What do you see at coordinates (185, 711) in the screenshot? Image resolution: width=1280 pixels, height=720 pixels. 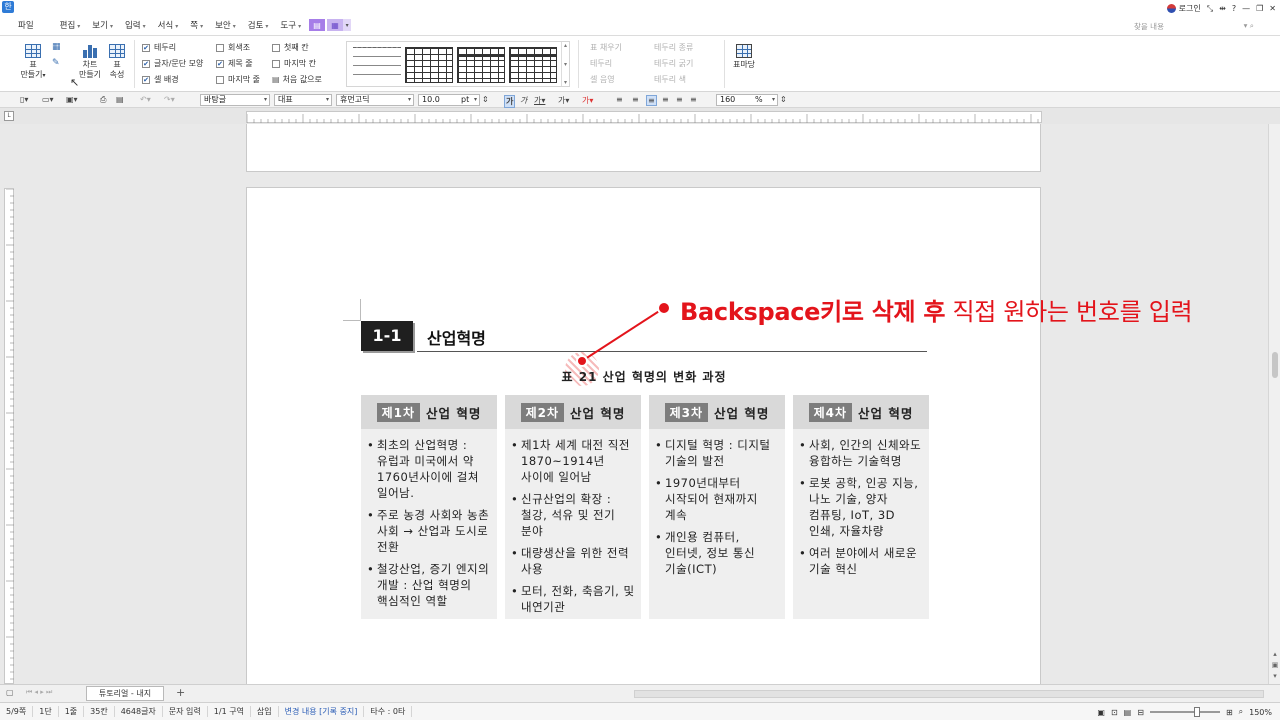 I see `status-mode: 문자 입력` at bounding box center [185, 711].